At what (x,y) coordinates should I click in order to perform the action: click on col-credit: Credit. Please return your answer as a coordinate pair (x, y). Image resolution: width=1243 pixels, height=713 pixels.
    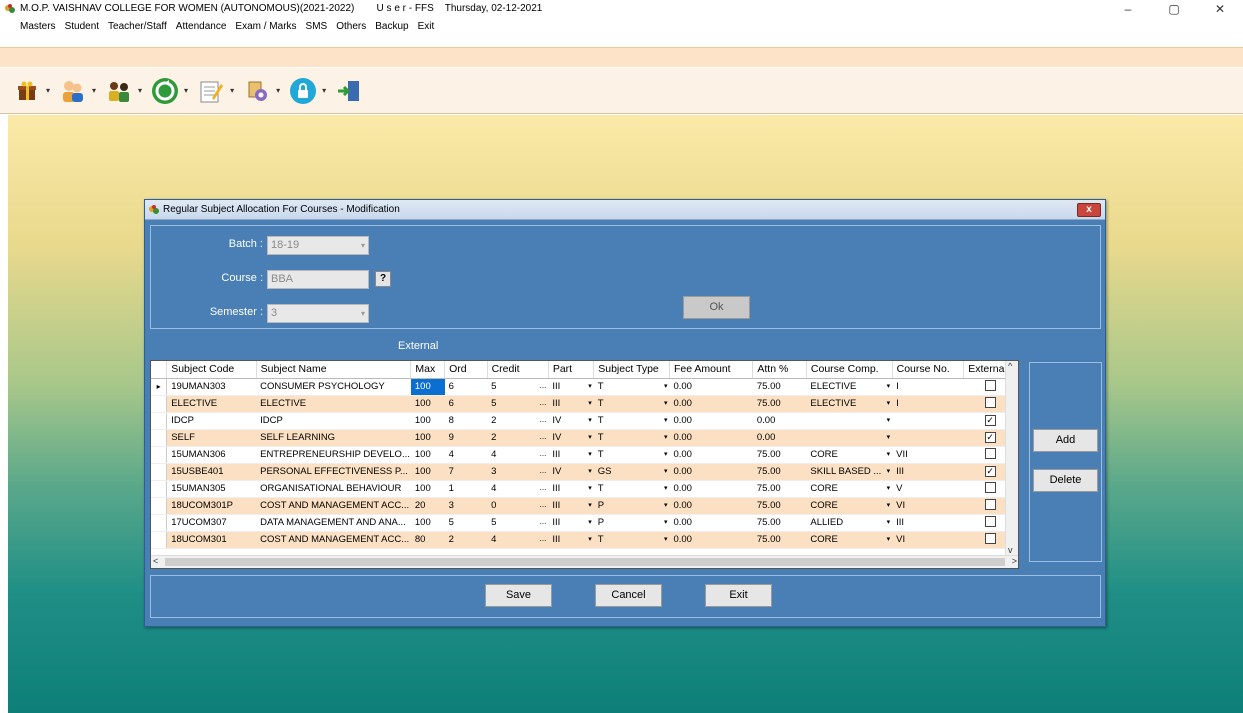
    Looking at the image, I should click on (518, 370).